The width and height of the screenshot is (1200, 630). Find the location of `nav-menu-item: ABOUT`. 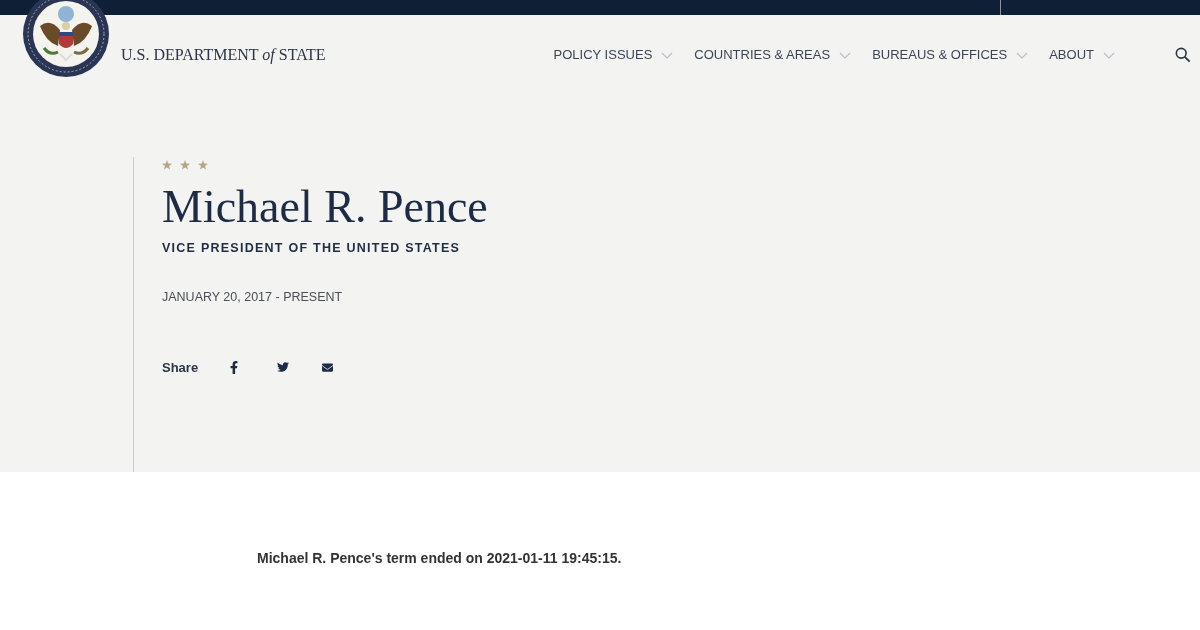

nav-menu-item: ABOUT is located at coordinates (1082, 55).